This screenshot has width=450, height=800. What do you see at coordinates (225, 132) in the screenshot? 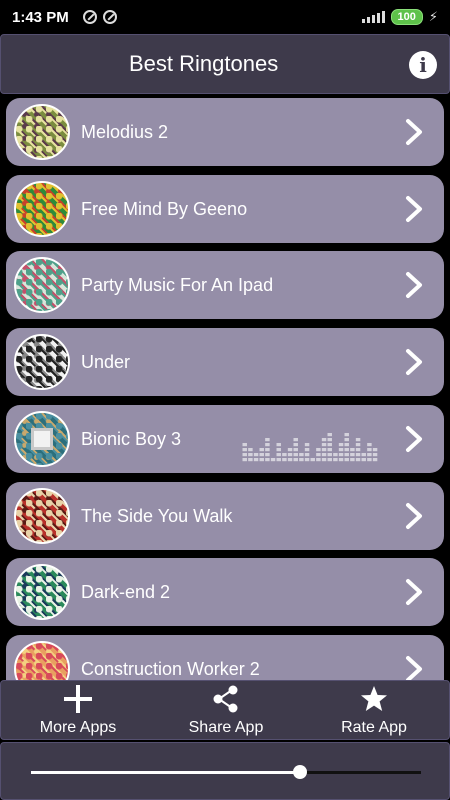
I see `ringtone-row: Melodius 2` at bounding box center [225, 132].